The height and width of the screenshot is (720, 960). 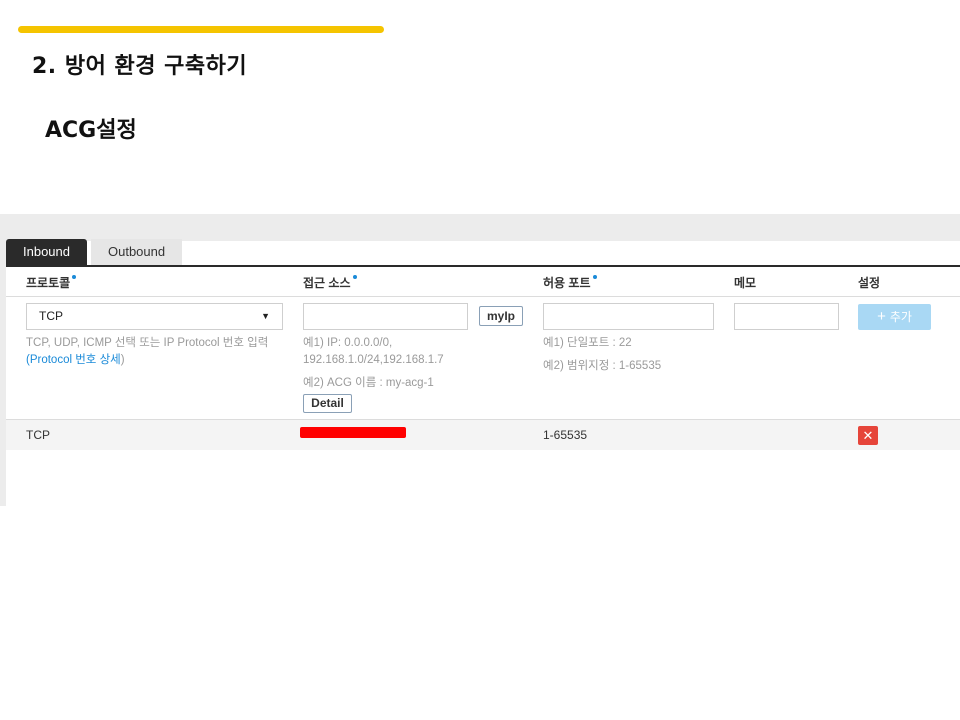 What do you see at coordinates (567, 283) in the screenshot?
I see `header-port-label: 허용 포트` at bounding box center [567, 283].